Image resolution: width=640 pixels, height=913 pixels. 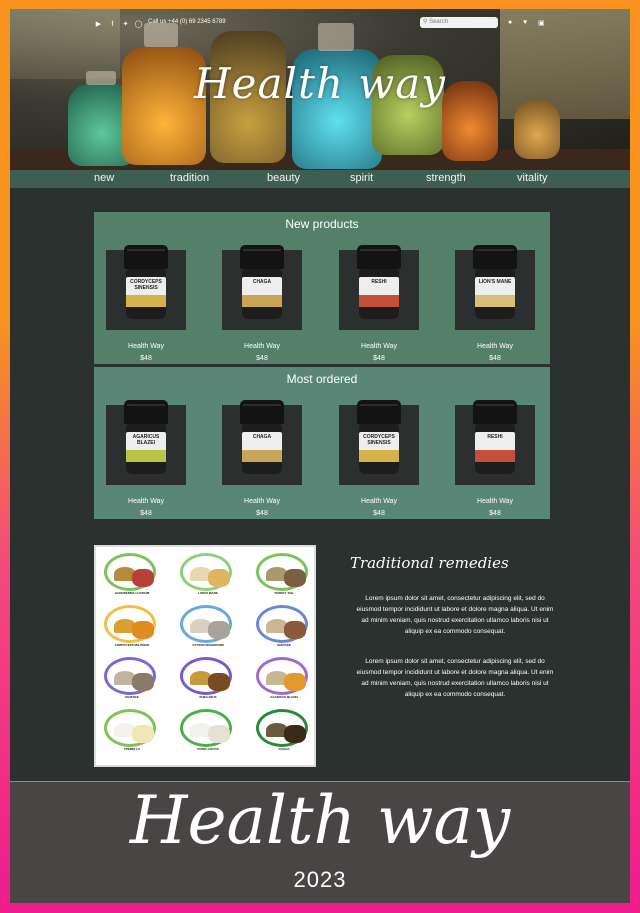 I want to click on jar-name: AGARICUS BLAZEI, so click(x=146, y=440).